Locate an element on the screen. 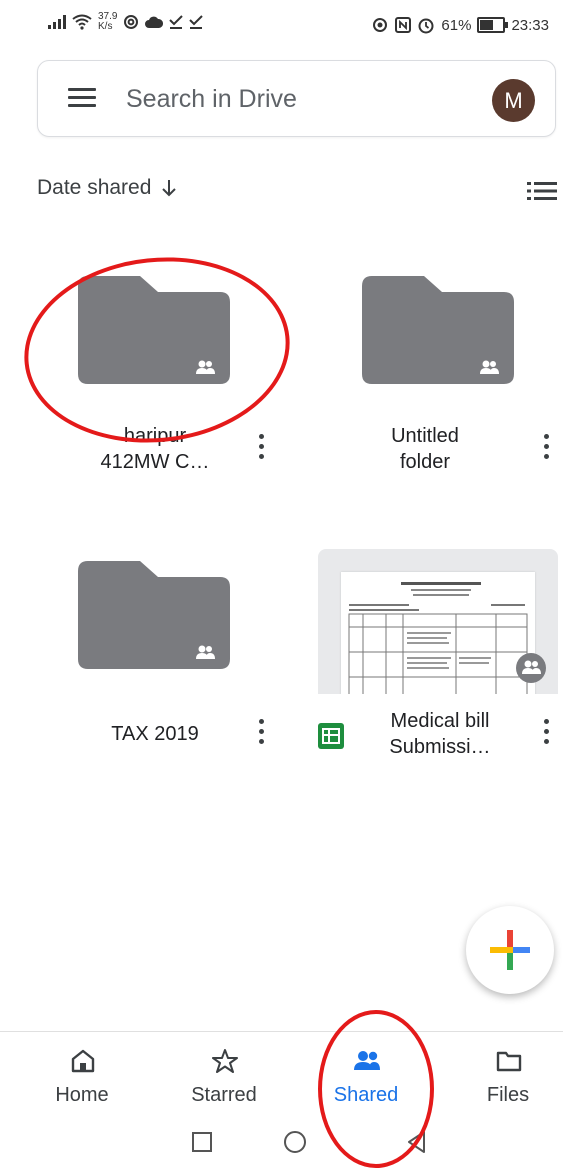  sheets-icon is located at coordinates (331, 736).